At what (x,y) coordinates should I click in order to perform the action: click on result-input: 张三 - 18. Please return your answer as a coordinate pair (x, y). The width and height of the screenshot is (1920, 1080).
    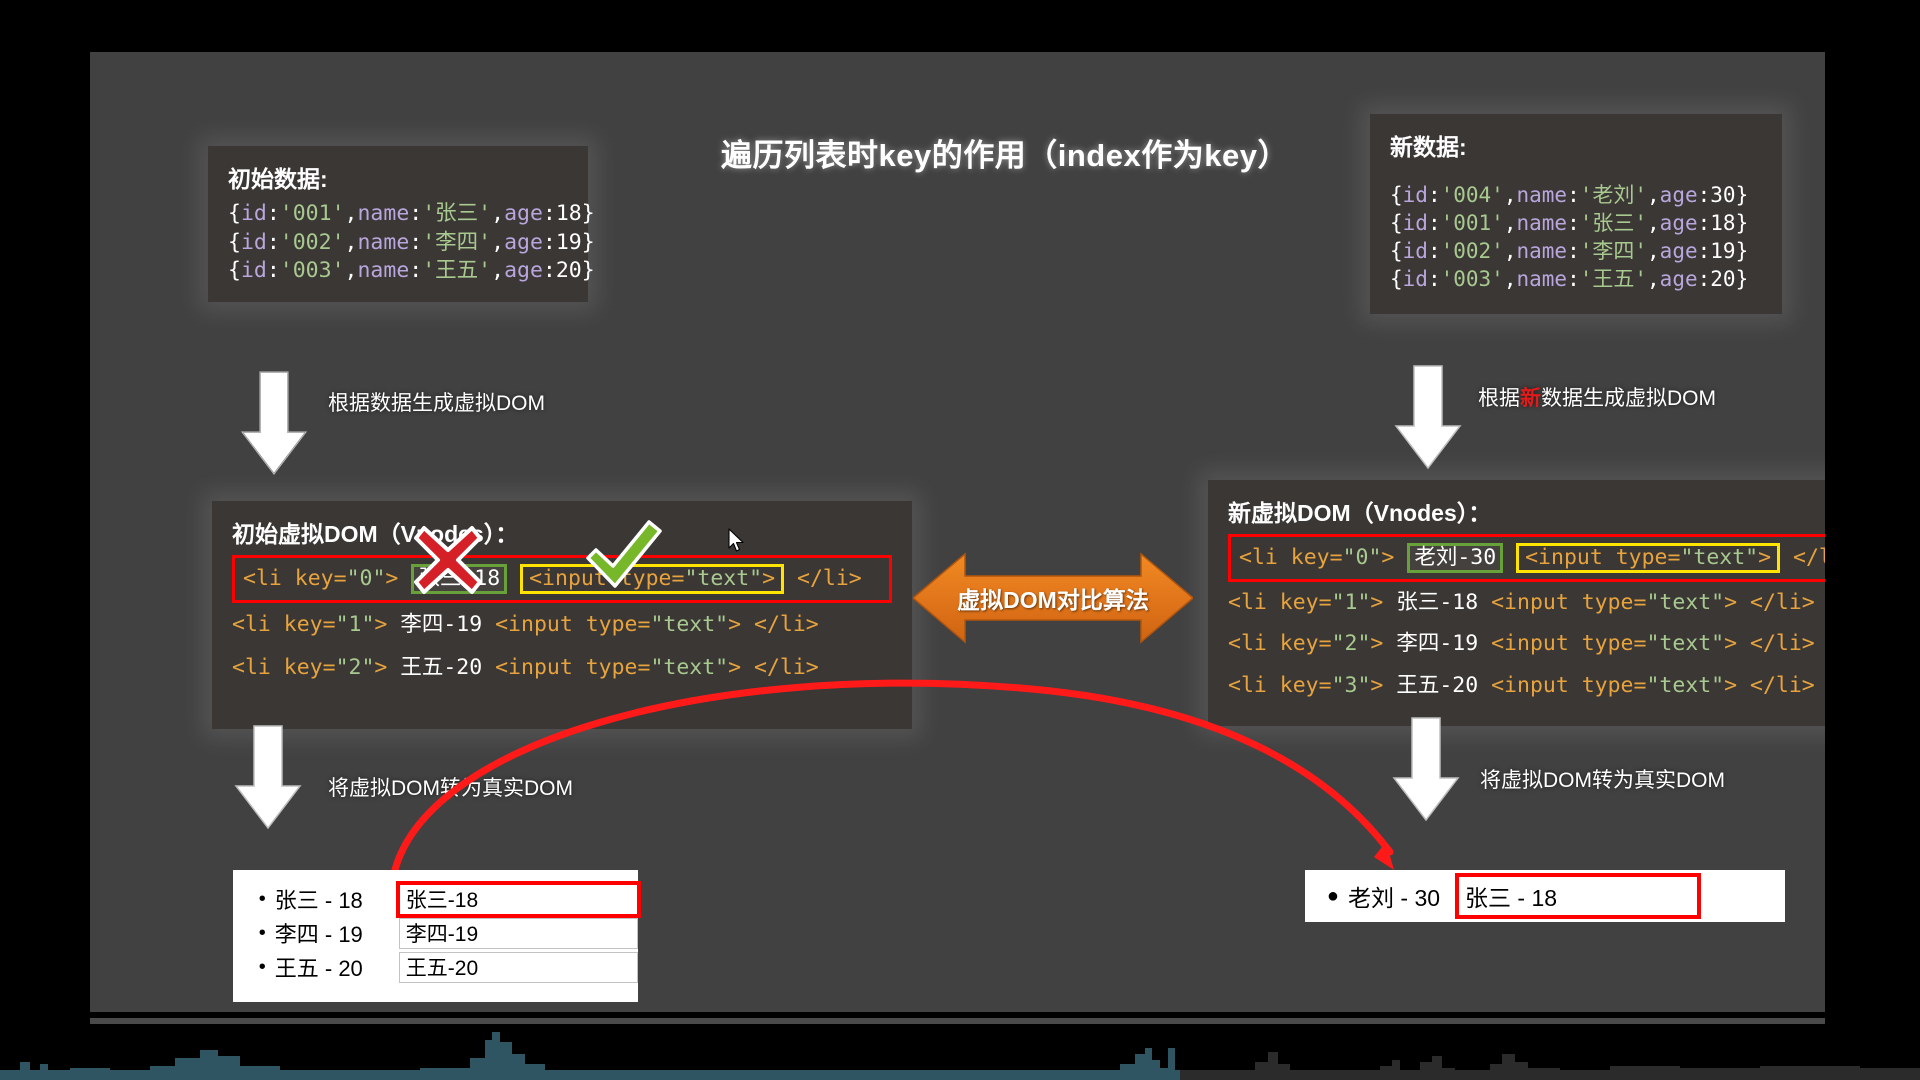
    Looking at the image, I should click on (1578, 896).